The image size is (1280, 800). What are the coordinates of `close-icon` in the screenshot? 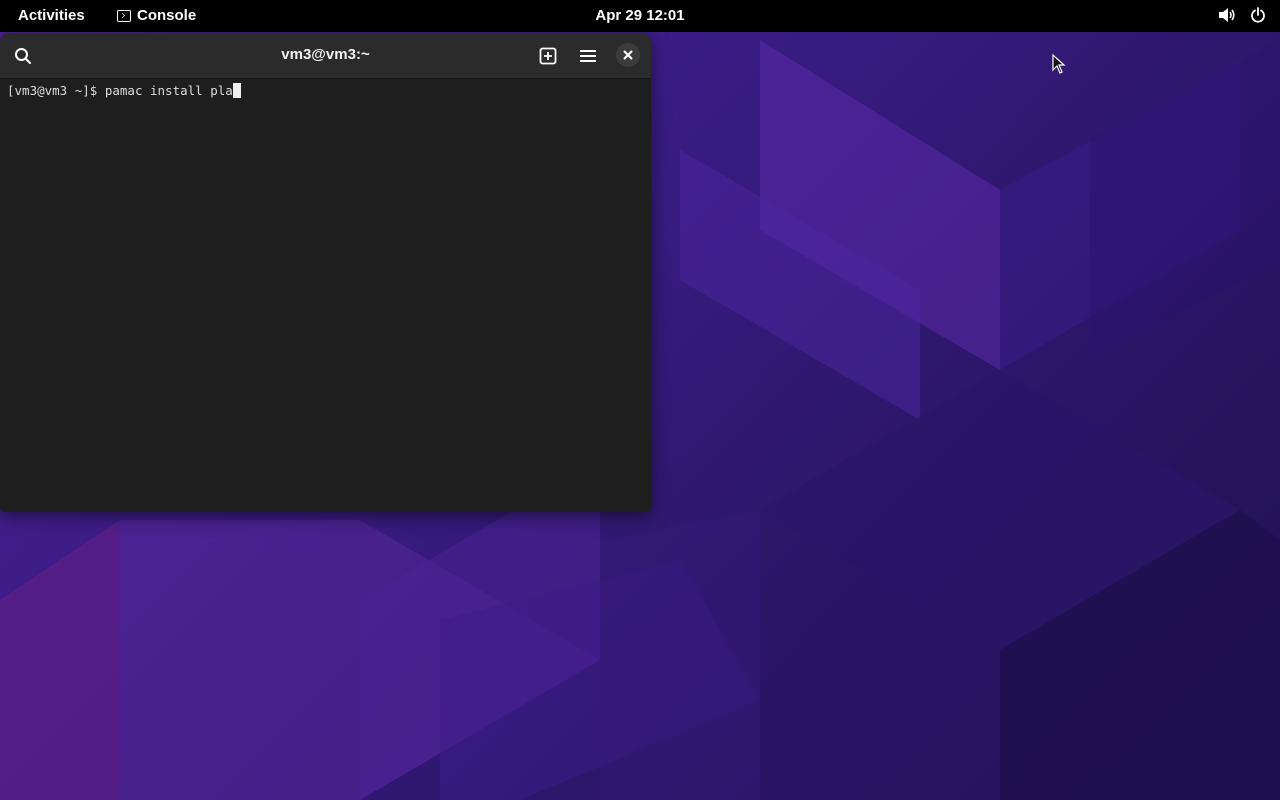 It's located at (628, 55).